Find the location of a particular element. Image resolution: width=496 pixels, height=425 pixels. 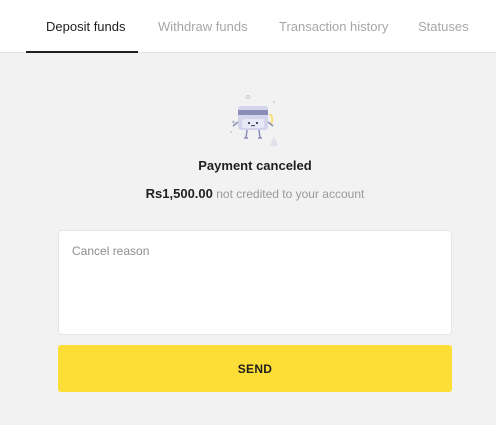

card-character-icon is located at coordinates (254, 121).